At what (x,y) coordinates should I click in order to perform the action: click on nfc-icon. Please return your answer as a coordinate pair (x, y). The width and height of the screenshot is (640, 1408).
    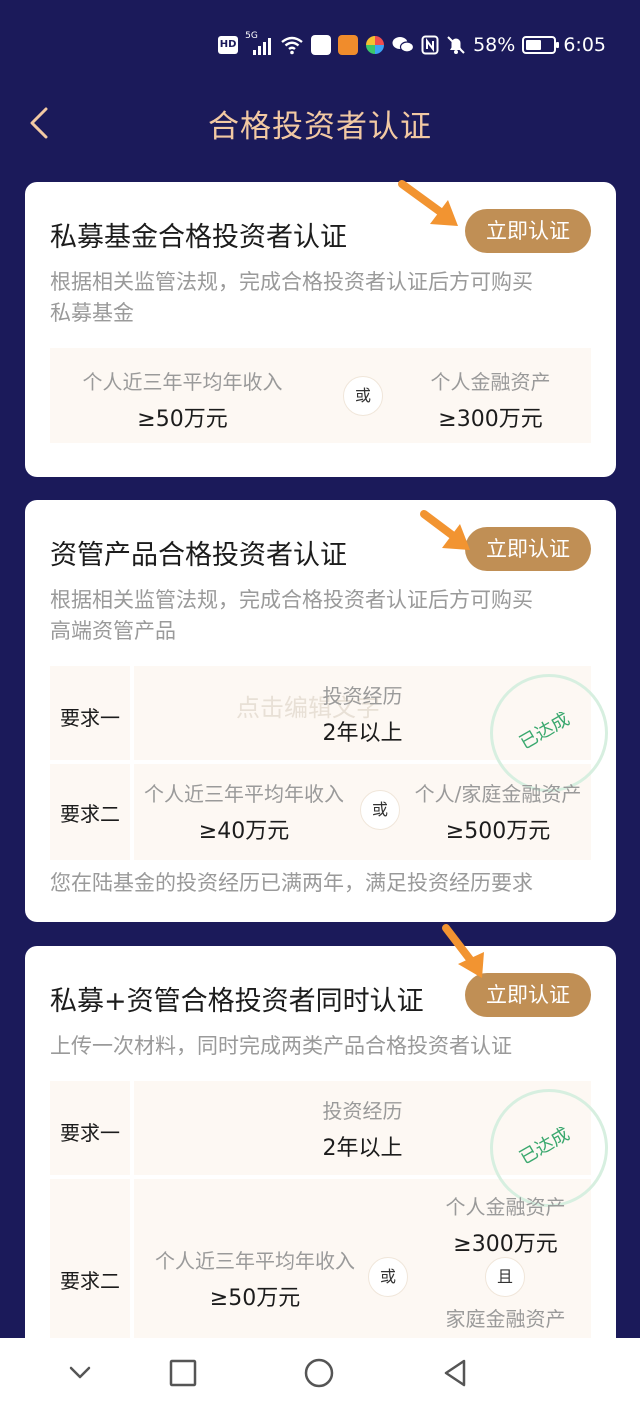
    Looking at the image, I should click on (430, 45).